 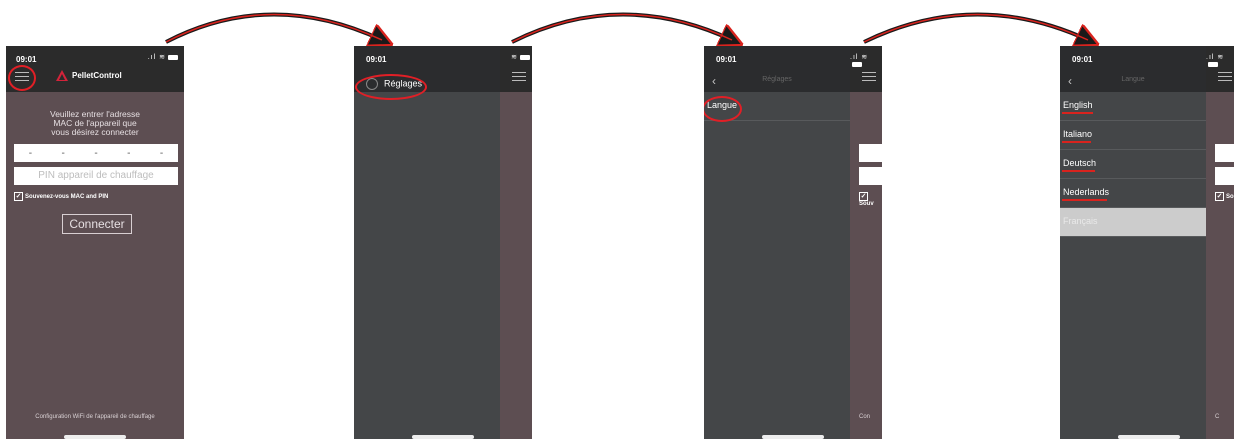 I want to click on screen-settings: 09:01 ‹ Réglages Langue .ıl ≋ ✓Souv Con, so click(x=793, y=242).